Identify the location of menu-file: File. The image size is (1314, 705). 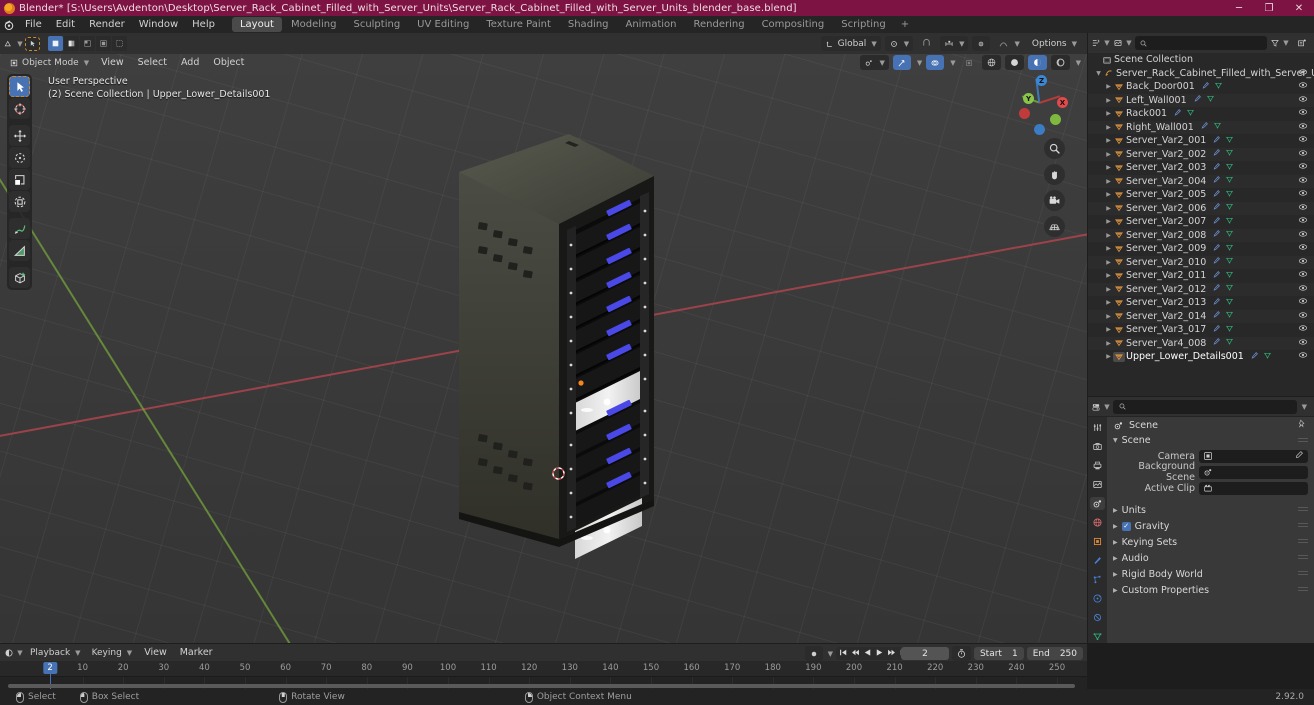
(33, 24).